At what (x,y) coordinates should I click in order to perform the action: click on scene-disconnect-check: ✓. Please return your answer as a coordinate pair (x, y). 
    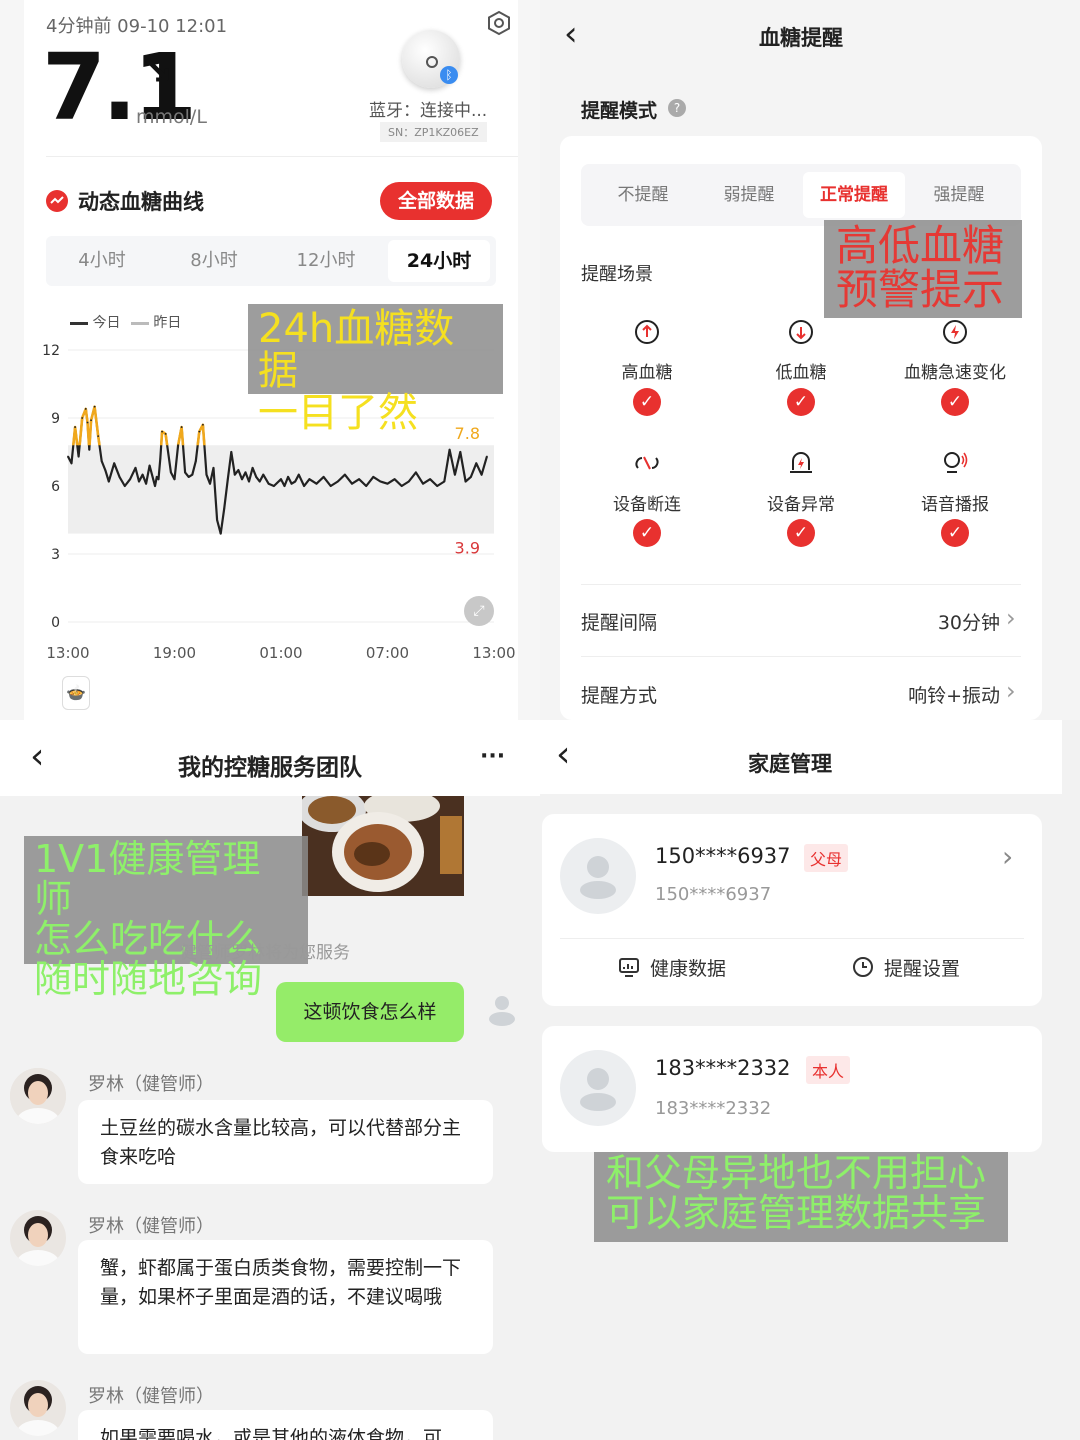
    Looking at the image, I should click on (647, 533).